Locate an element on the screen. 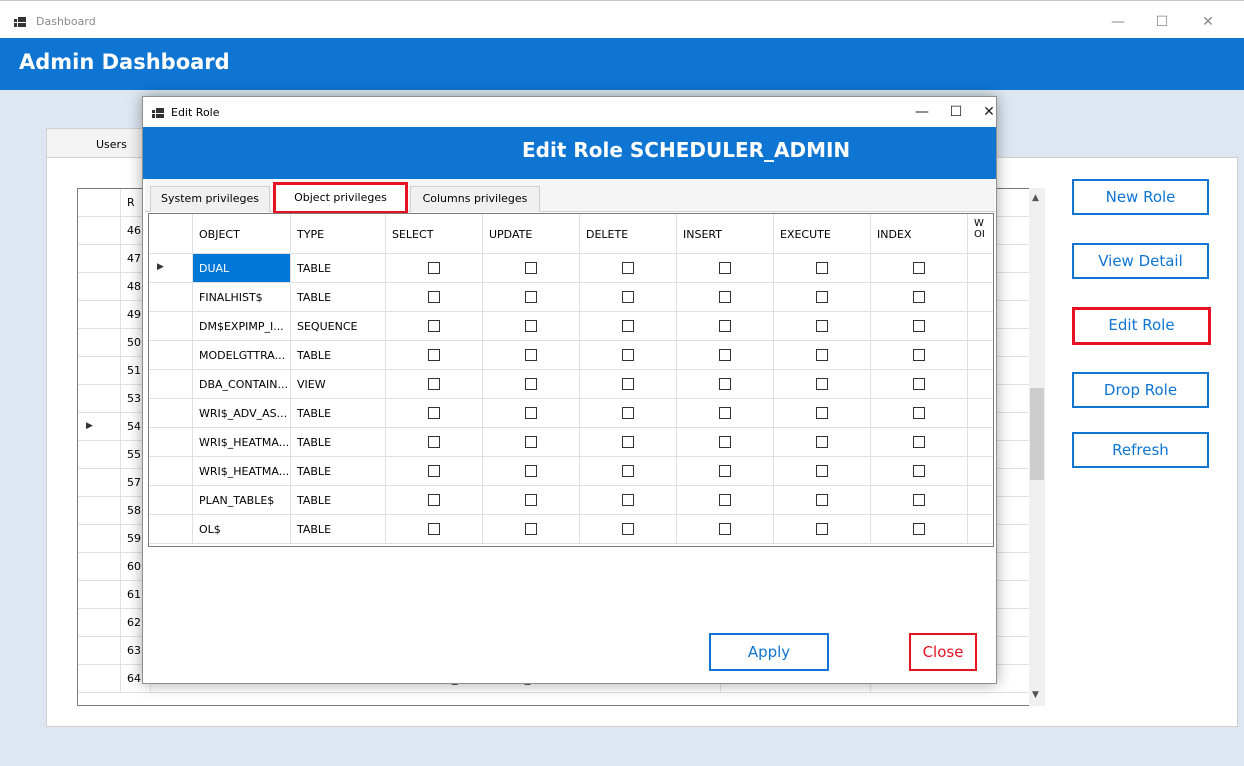  tab-users: Users is located at coordinates (96, 143).